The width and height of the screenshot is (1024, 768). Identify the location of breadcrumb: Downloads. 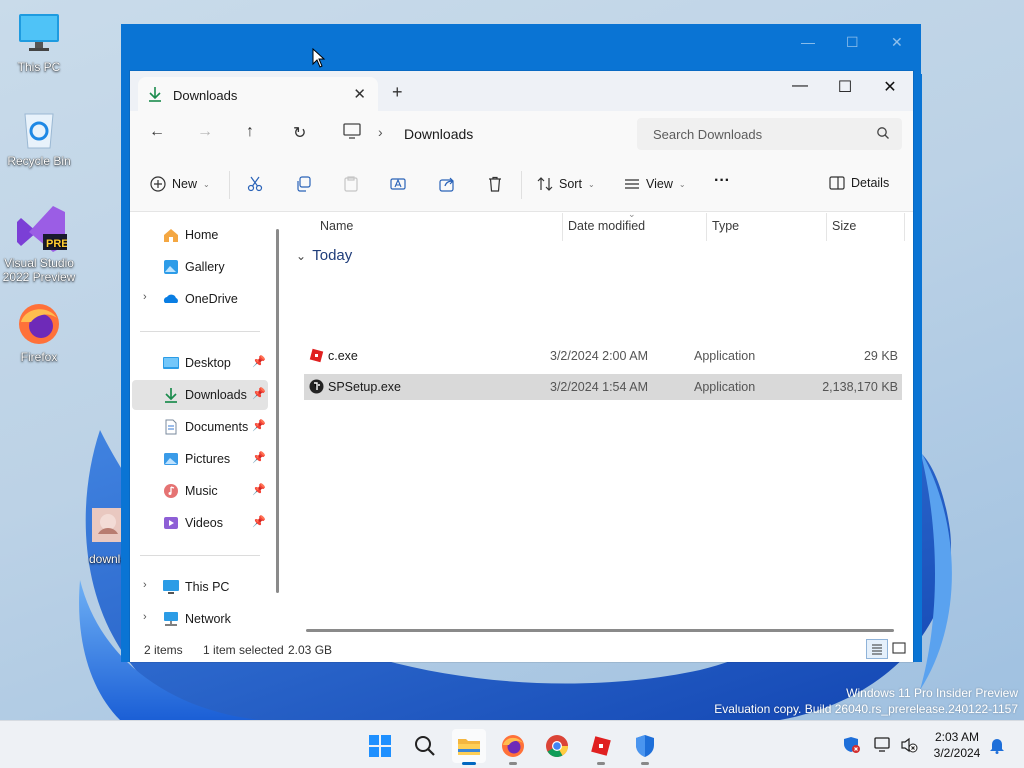
(438, 134).